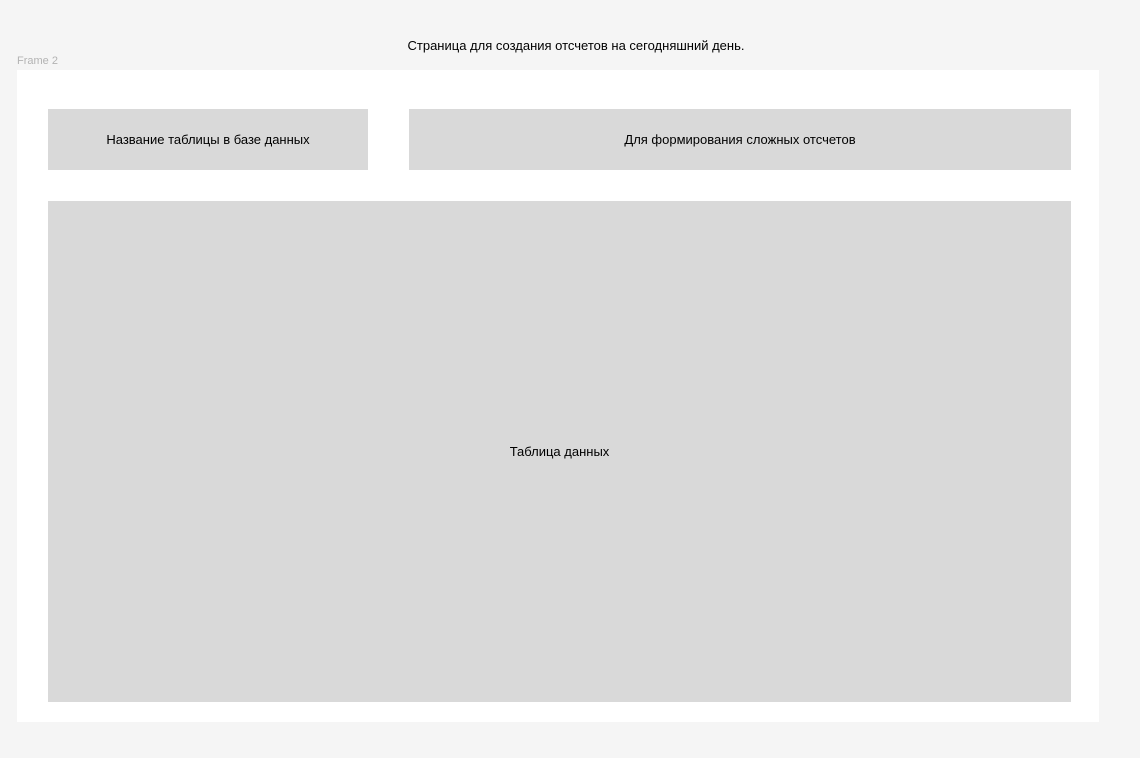  Describe the element at coordinates (37, 61) in the screenshot. I see `frame-label: Frame 2` at that location.